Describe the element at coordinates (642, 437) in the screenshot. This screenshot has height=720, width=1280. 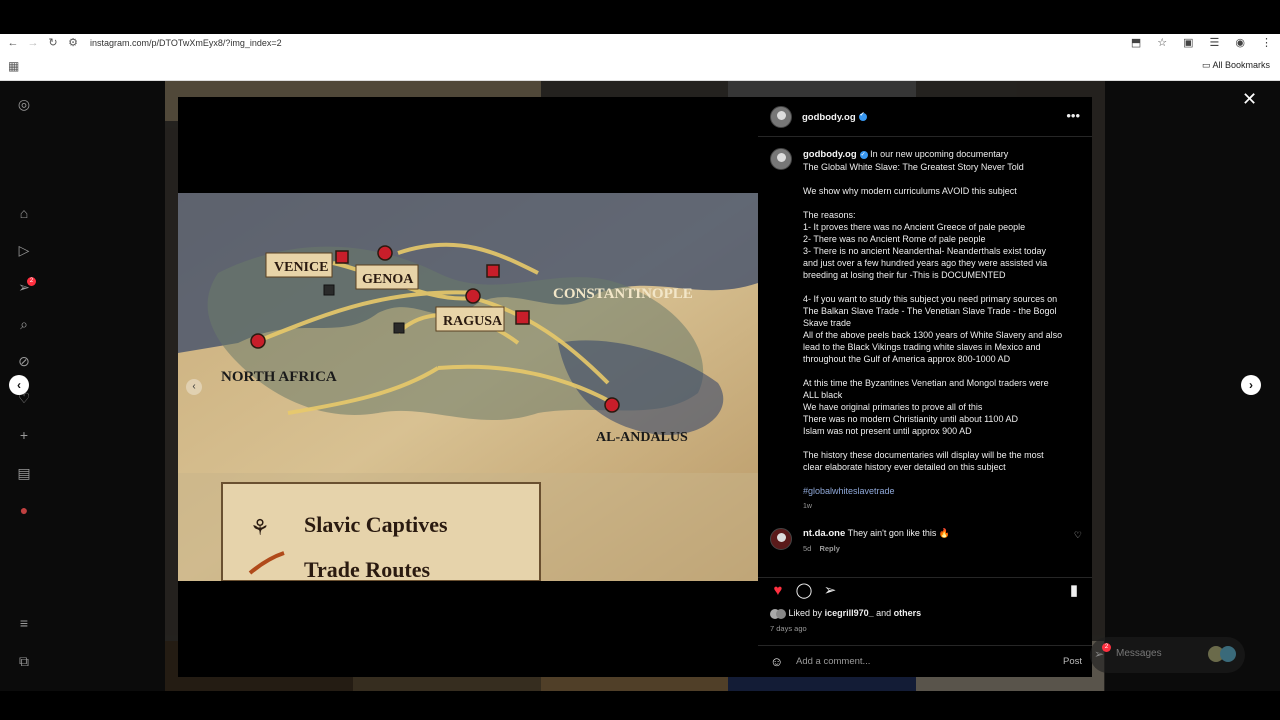
I see `map-label-al-andalus: AL-ANDALUS` at that location.